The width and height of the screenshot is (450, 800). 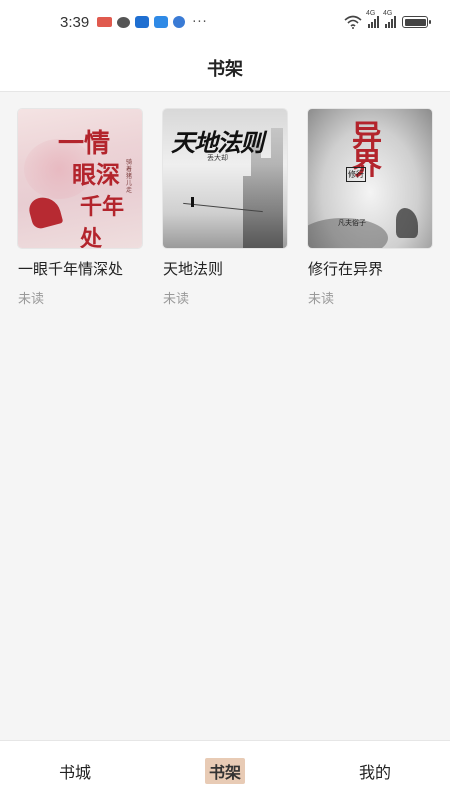 I want to click on nav-bookshelf-label: 书架, so click(x=224, y=770).